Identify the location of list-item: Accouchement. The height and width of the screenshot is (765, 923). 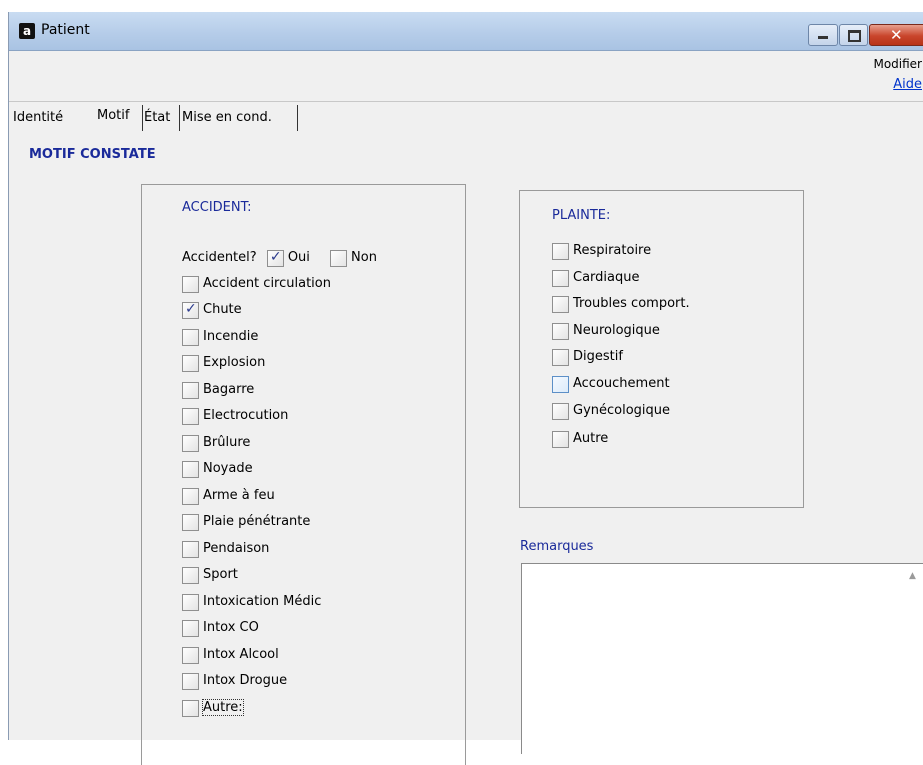
(611, 384).